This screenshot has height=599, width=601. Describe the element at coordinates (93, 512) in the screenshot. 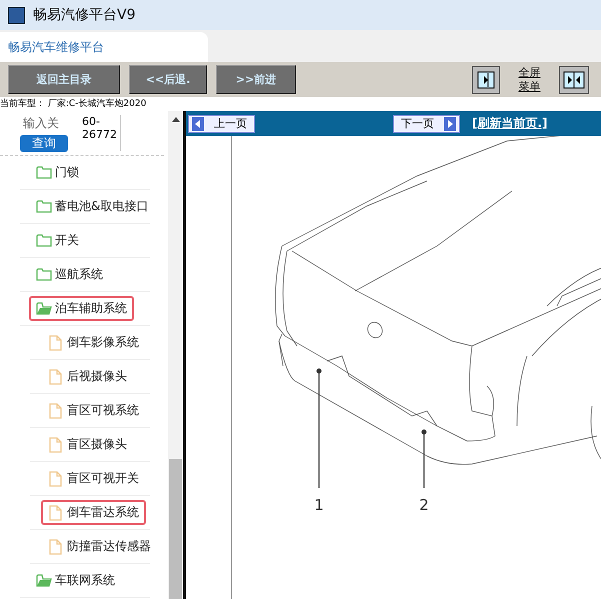

I see `tree-item: 倒车雷达系统` at that location.